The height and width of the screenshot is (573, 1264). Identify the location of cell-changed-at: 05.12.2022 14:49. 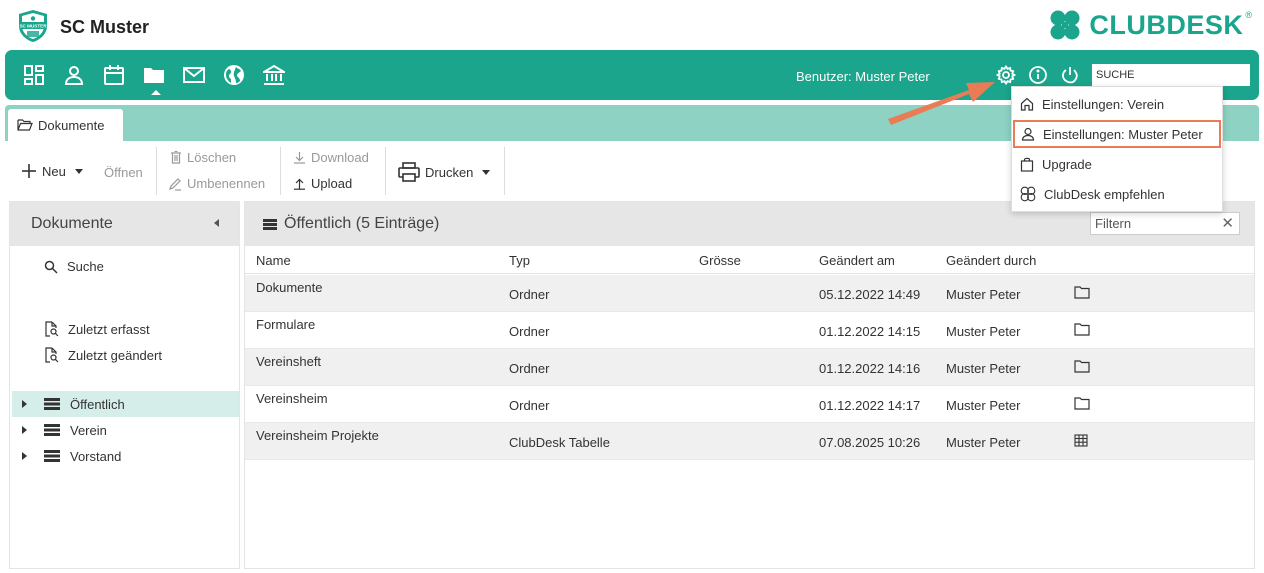
(870, 294).